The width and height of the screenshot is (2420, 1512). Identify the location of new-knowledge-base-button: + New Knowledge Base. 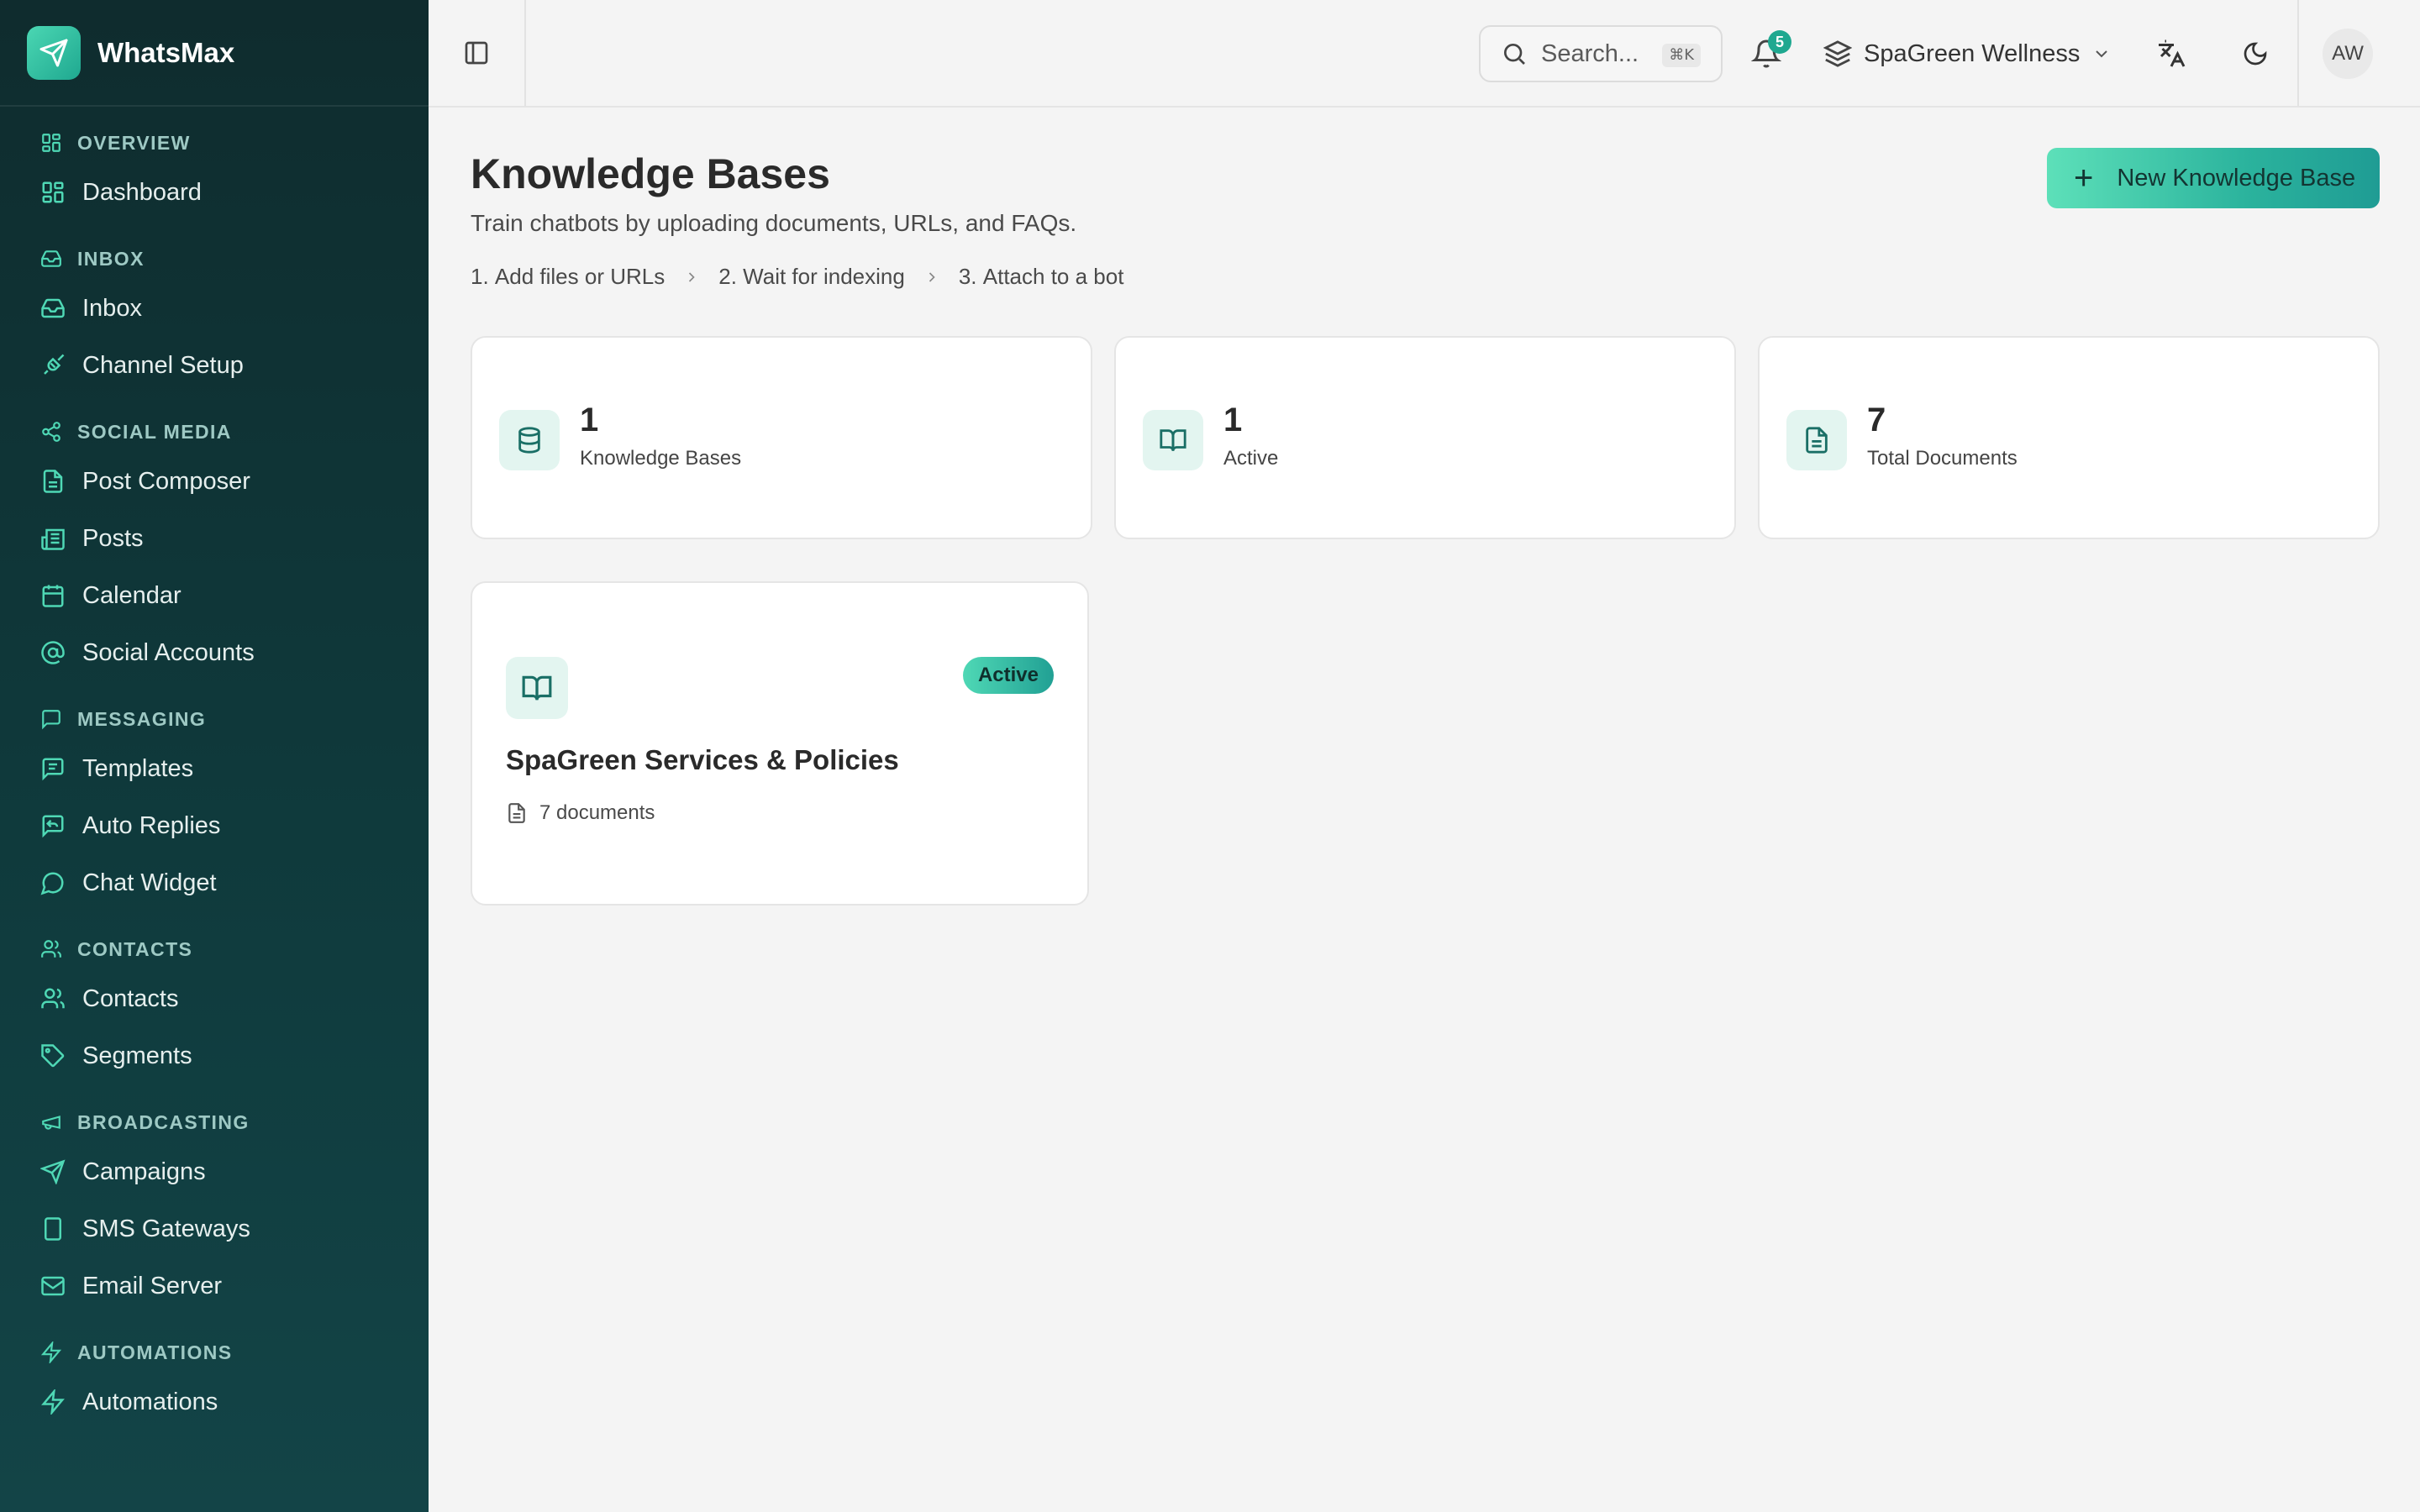
(2213, 178).